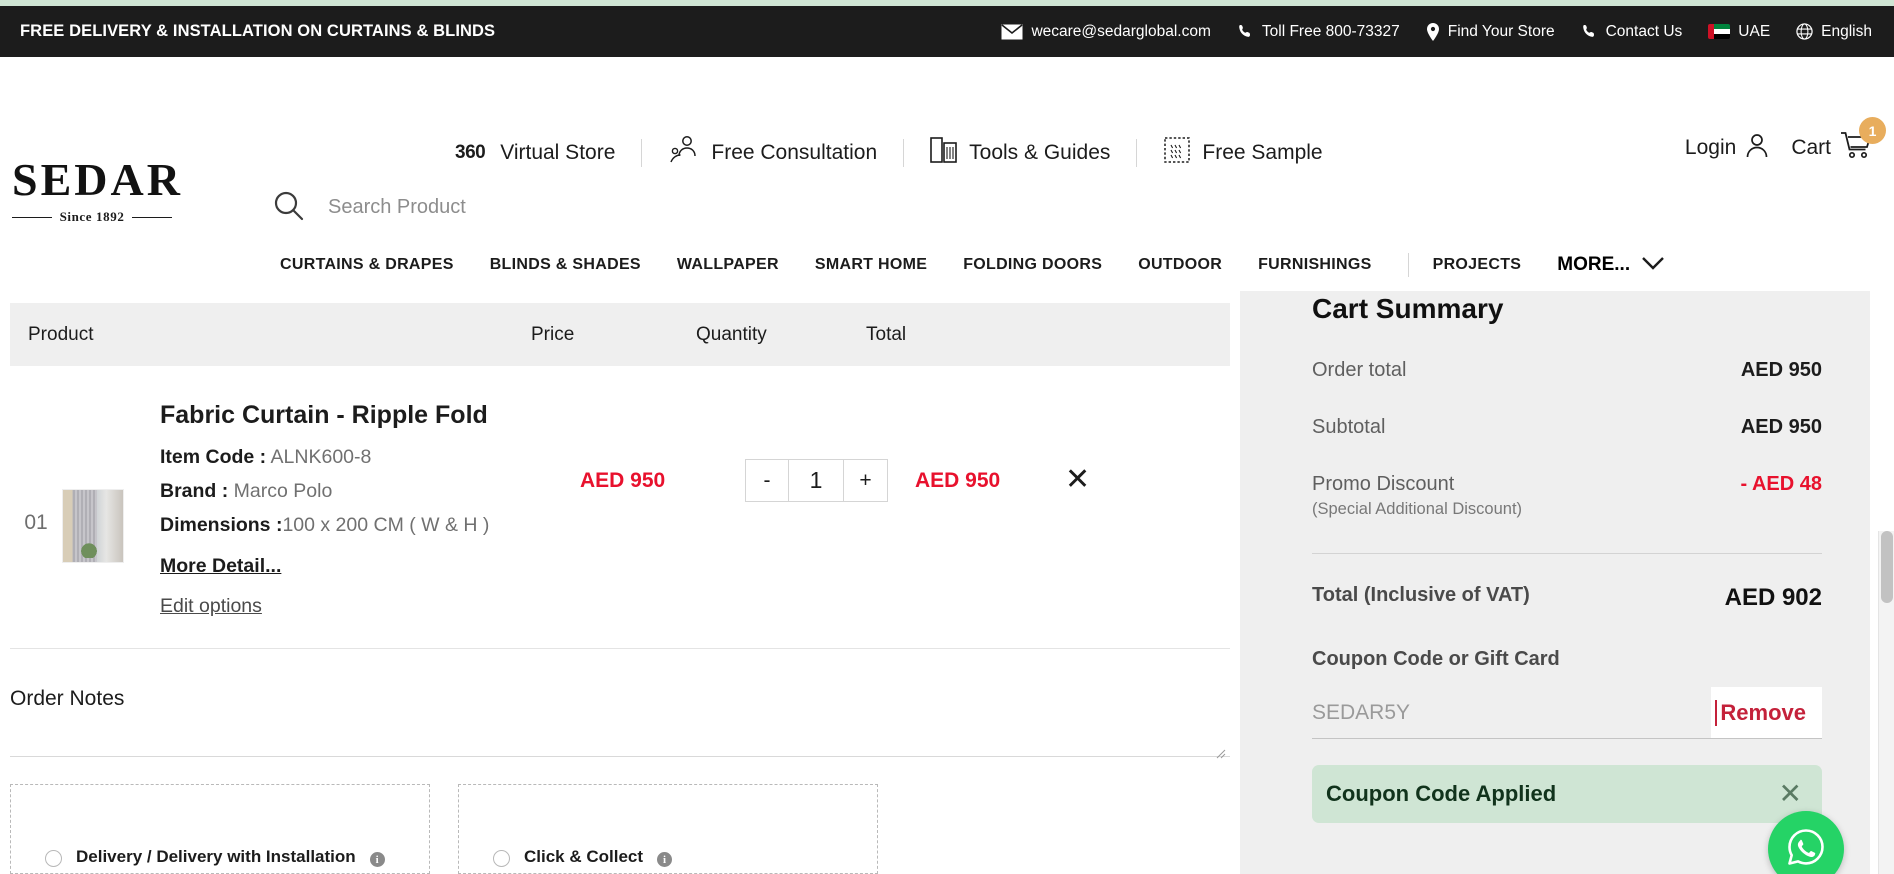 Image resolution: width=1894 pixels, height=874 pixels. I want to click on product-title: Fabric Curtain - Ripple Fold, so click(324, 415).